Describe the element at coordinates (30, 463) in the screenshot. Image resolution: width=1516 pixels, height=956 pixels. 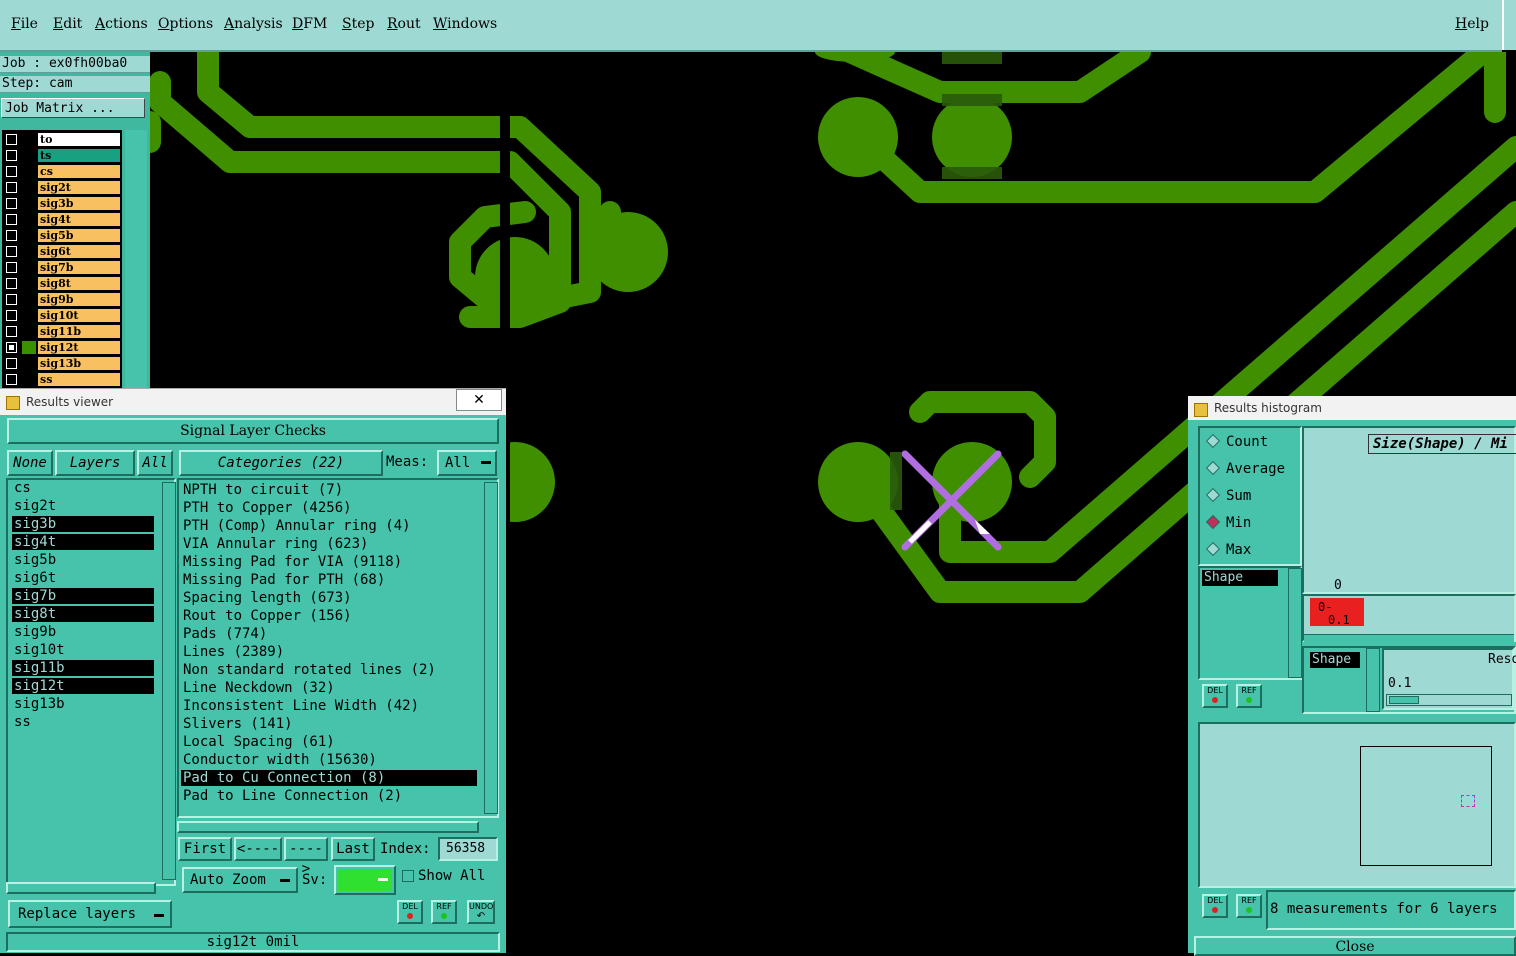
I see `none-button: None` at that location.